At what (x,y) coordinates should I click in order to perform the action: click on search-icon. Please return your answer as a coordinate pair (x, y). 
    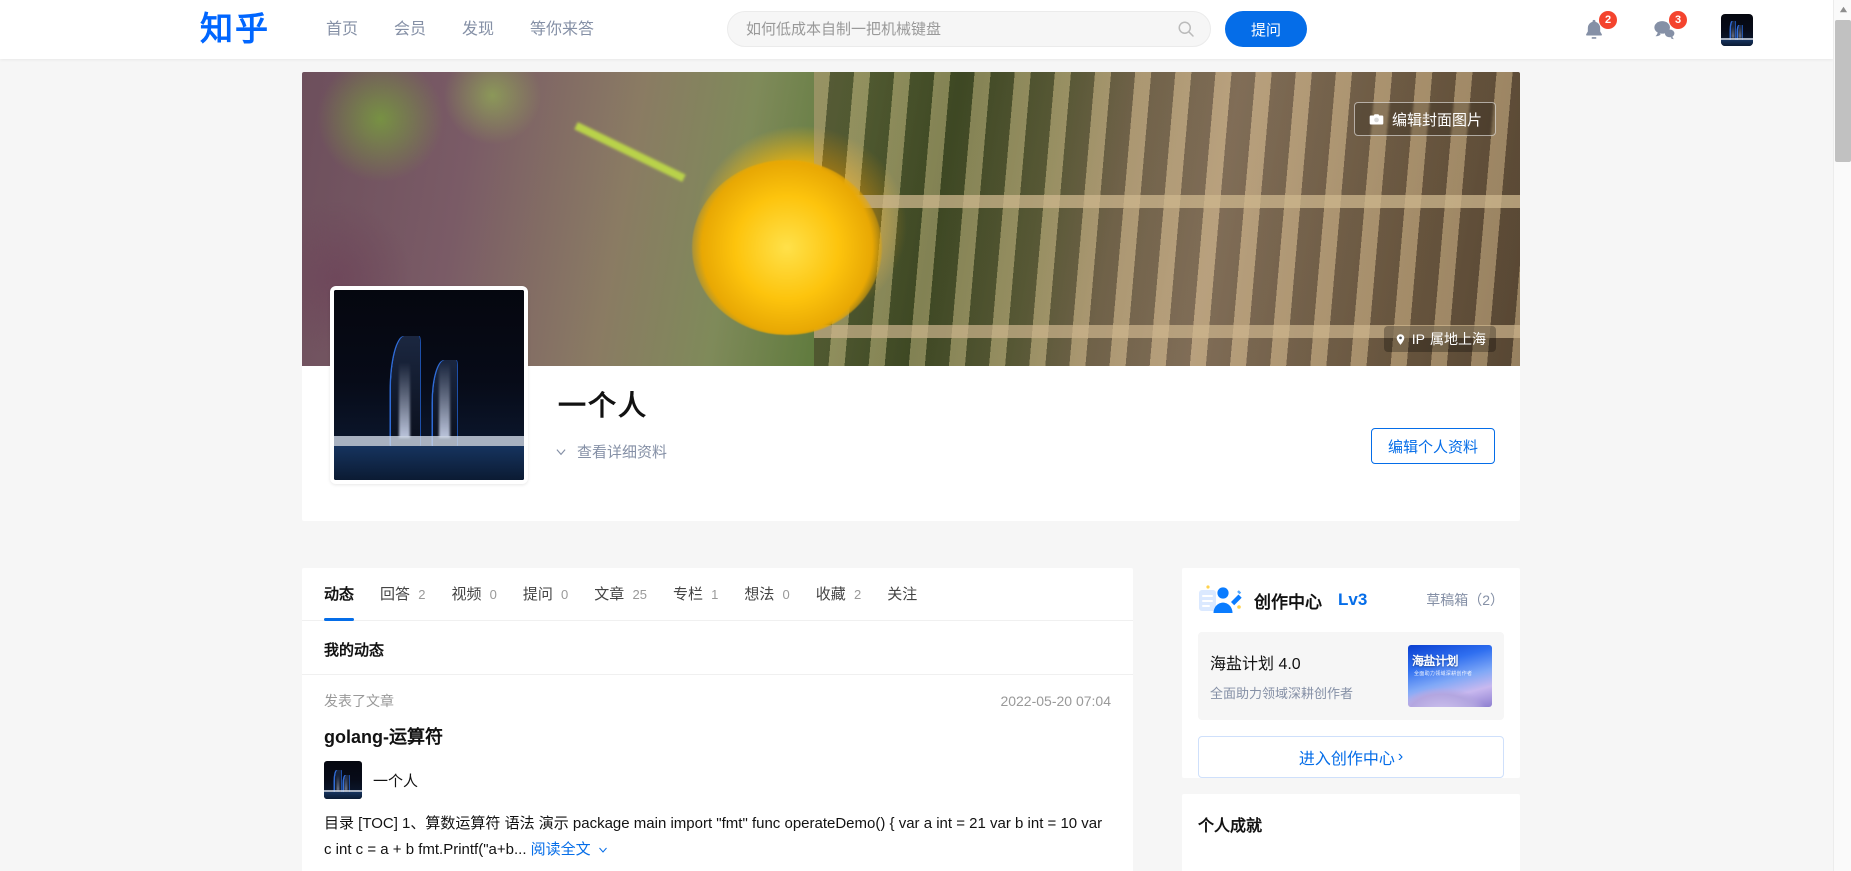
    Looking at the image, I should click on (1186, 29).